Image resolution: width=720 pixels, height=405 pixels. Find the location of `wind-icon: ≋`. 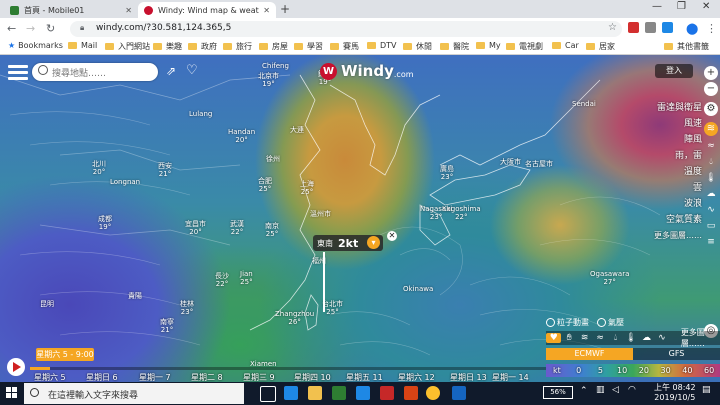

wind-icon: ≋ is located at coordinates (584, 338).